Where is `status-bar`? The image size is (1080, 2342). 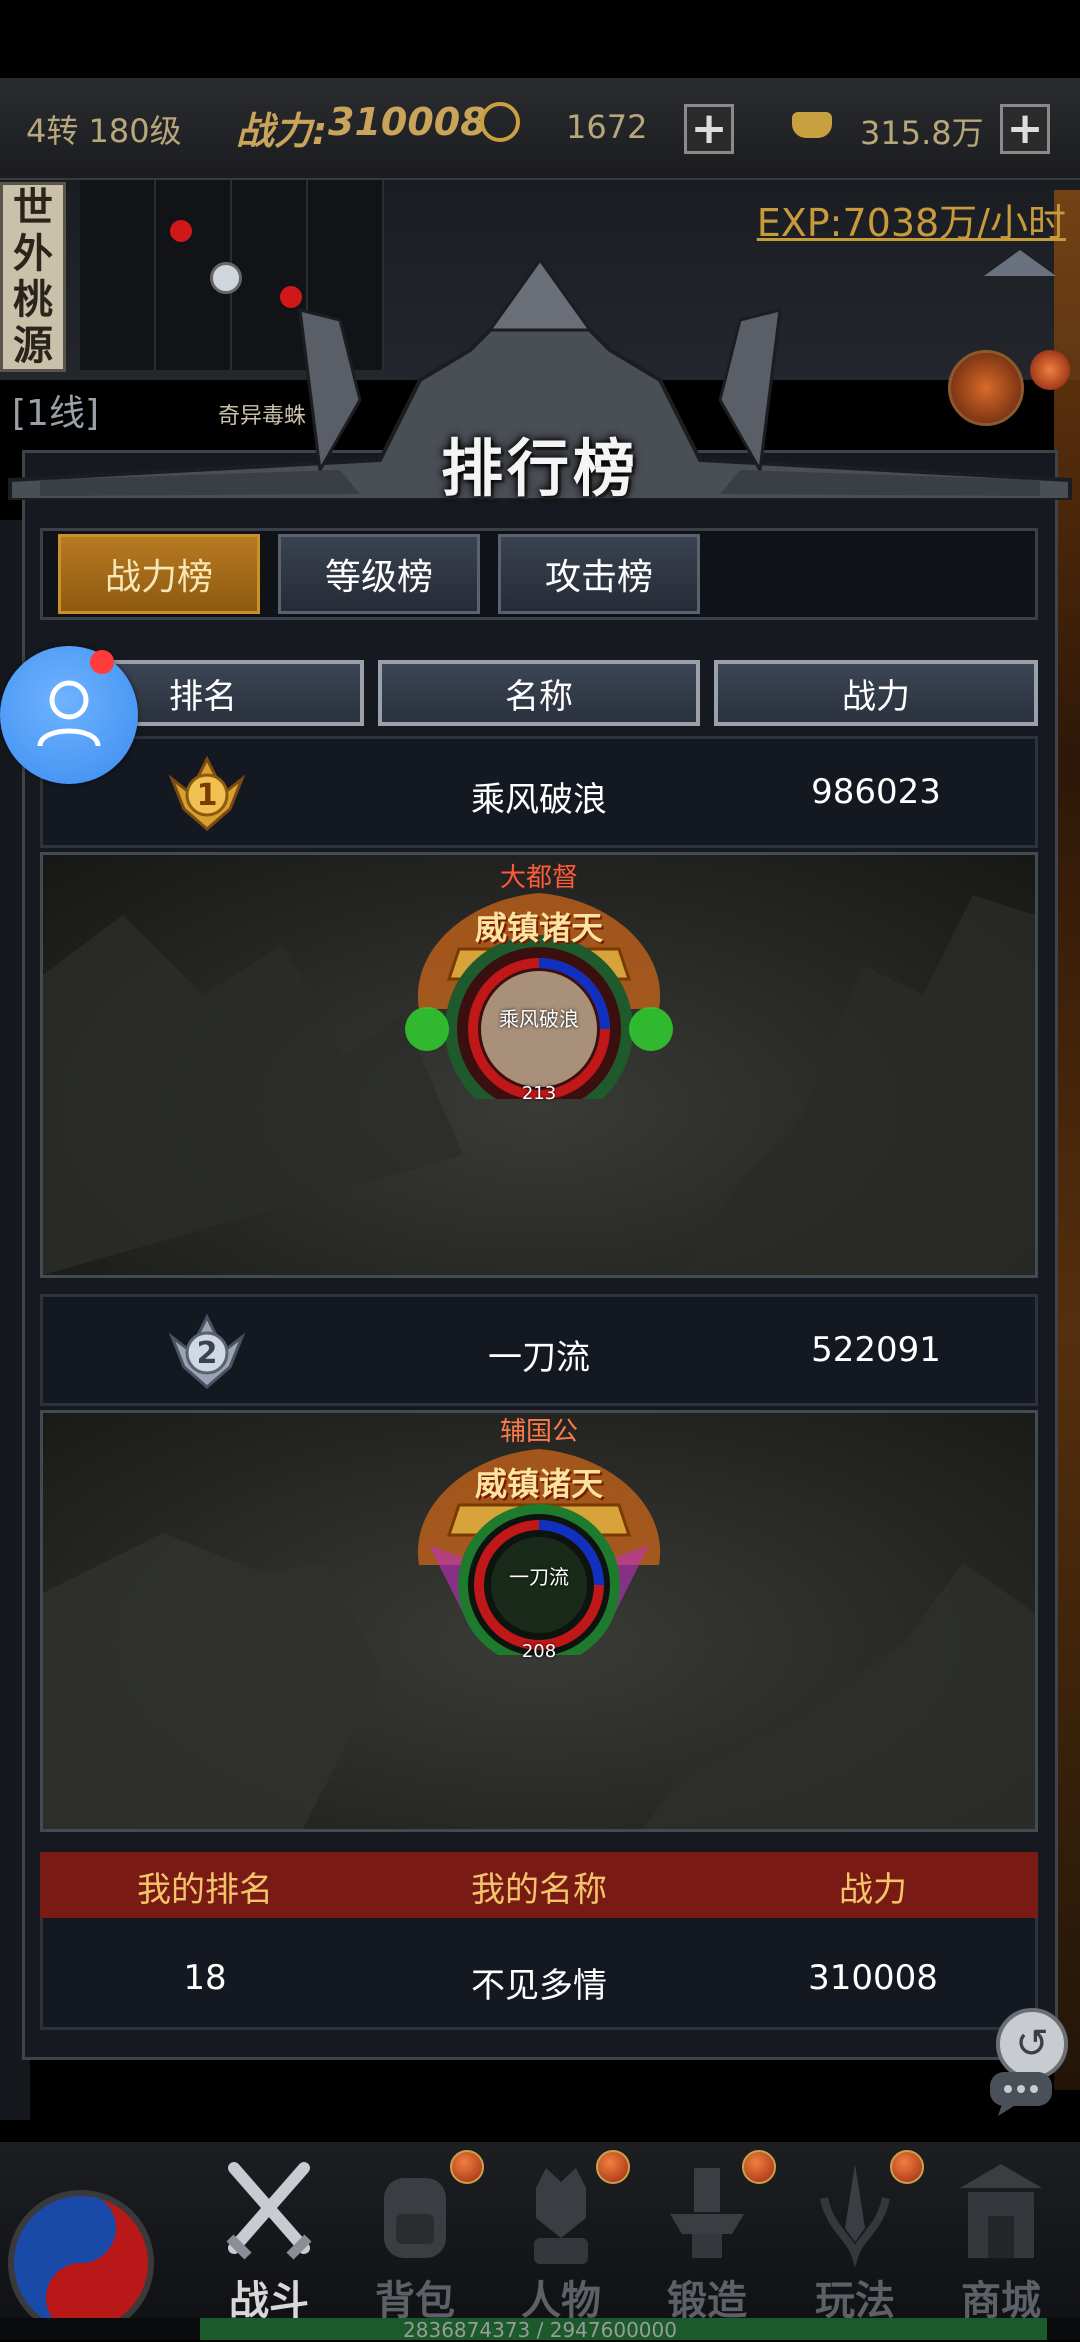
status-bar is located at coordinates (540, 39).